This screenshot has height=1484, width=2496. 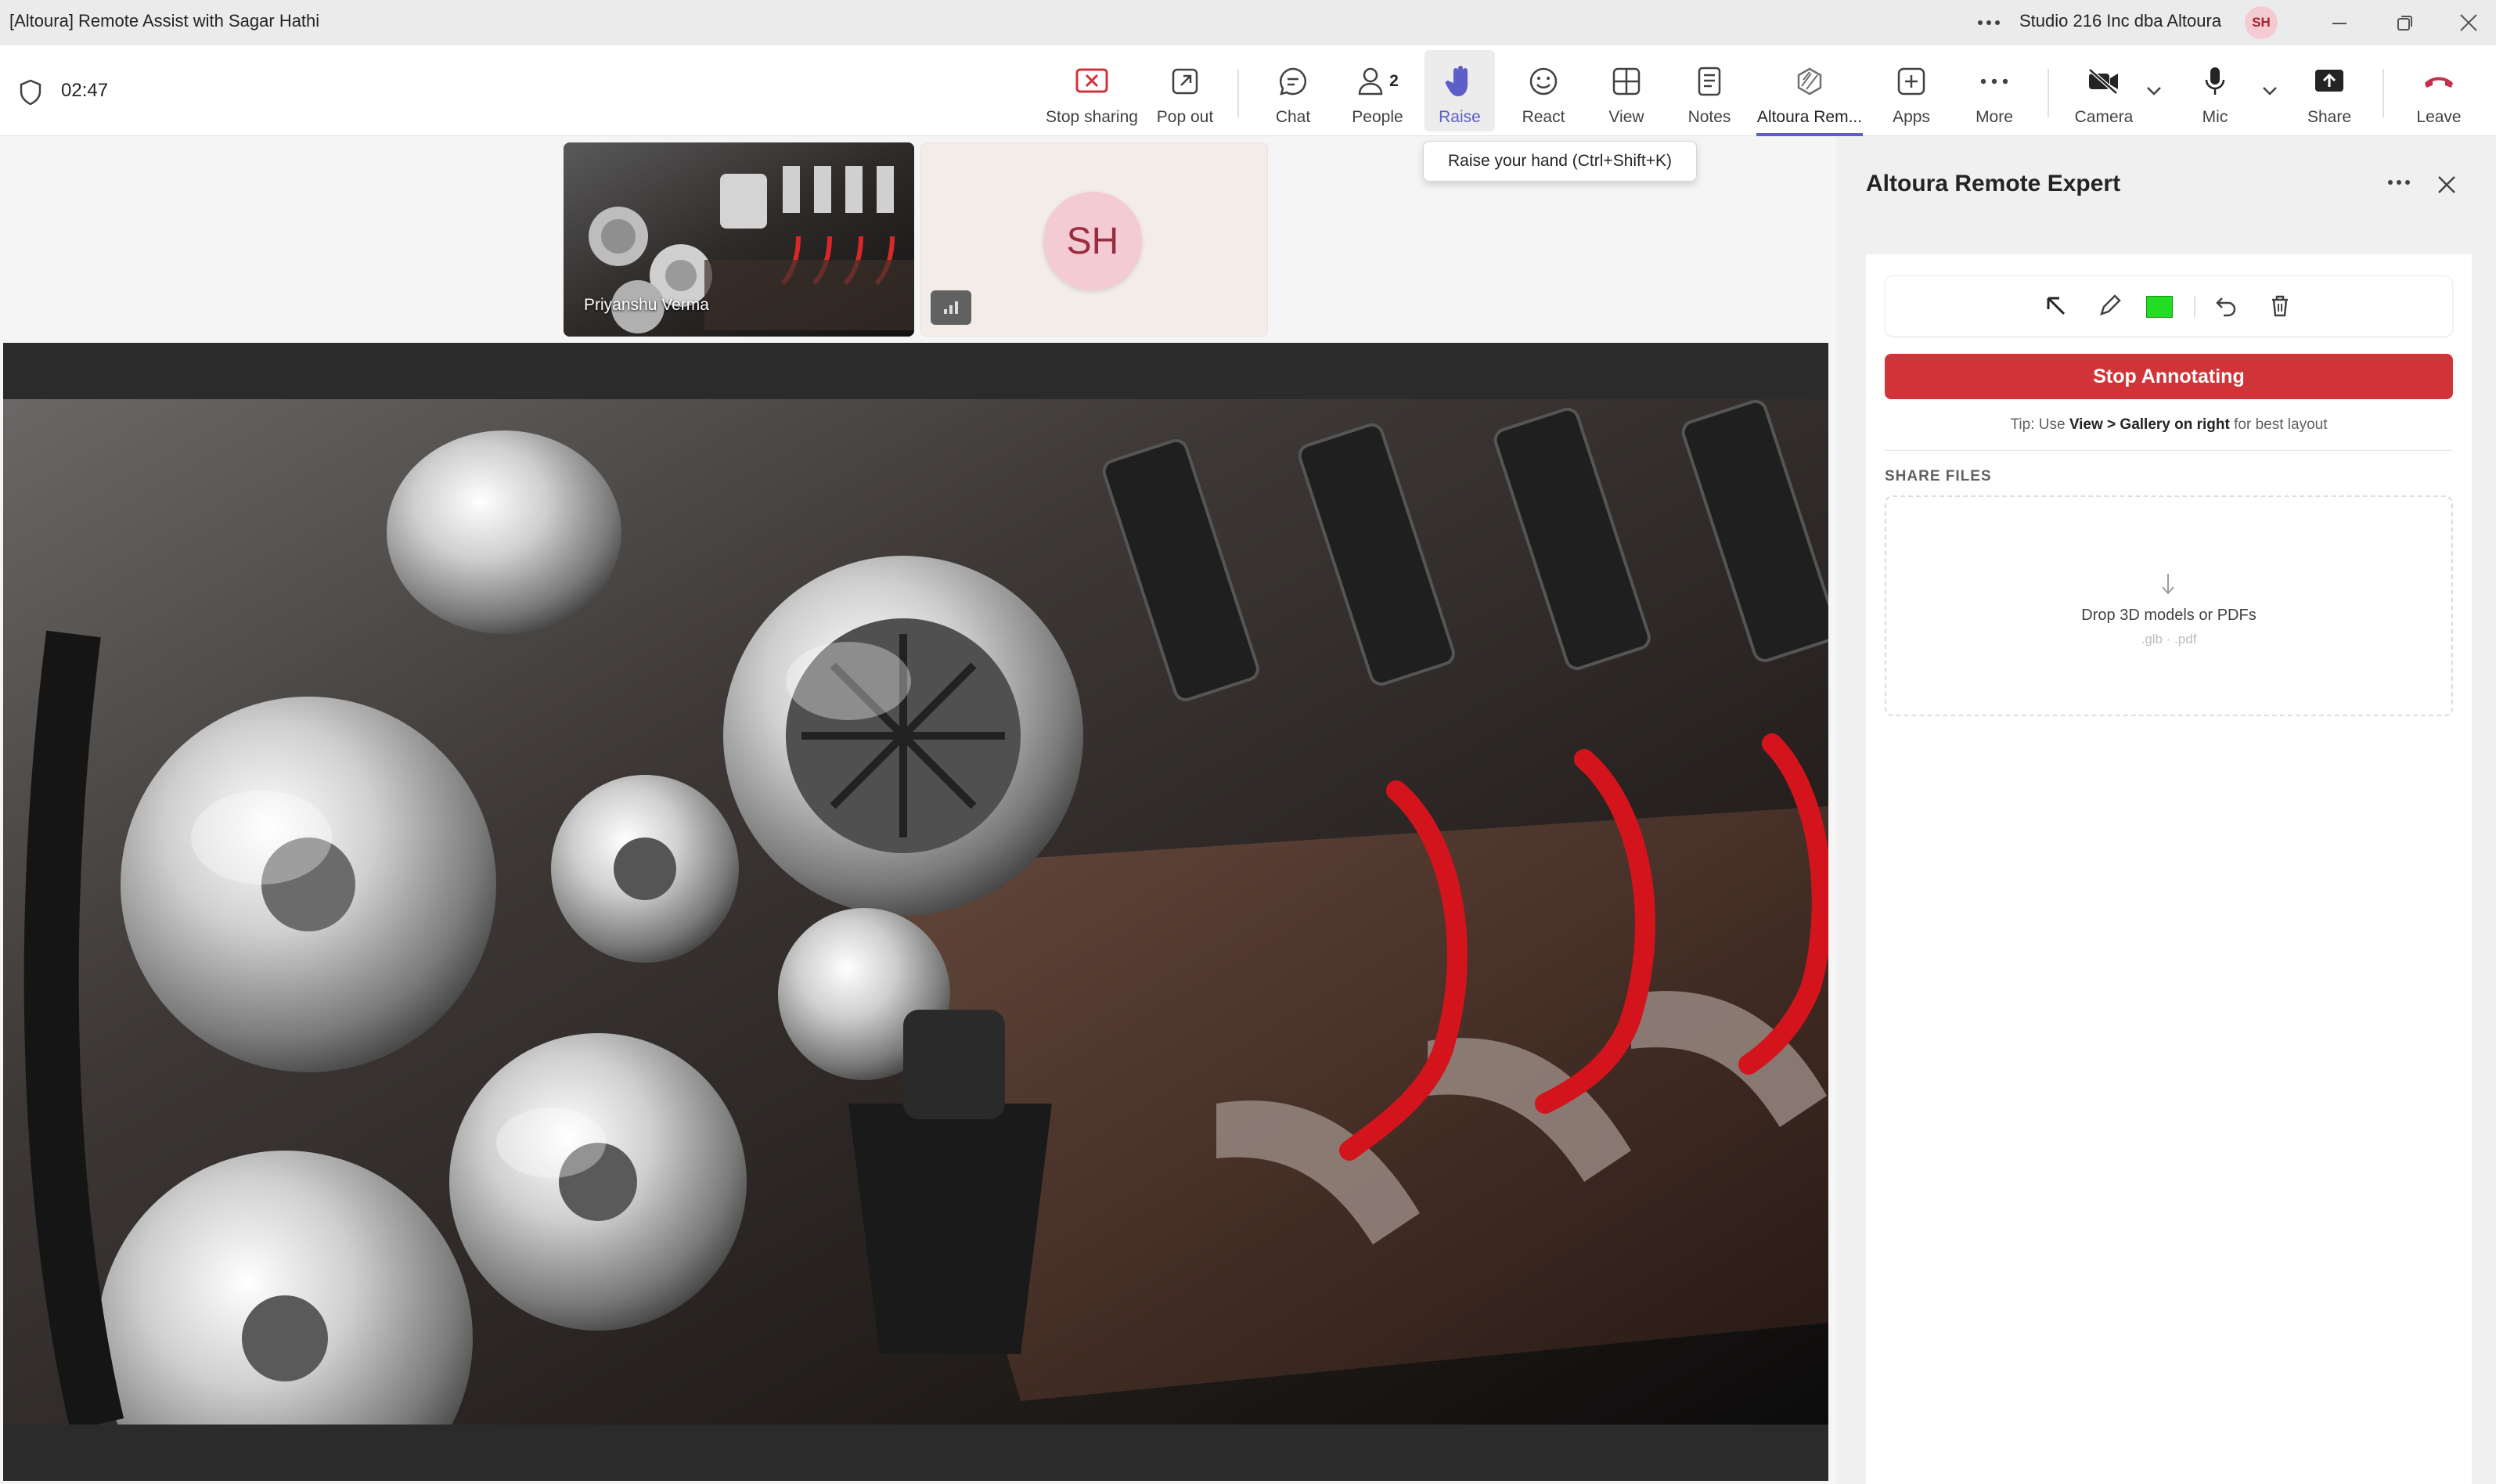 What do you see at coordinates (647, 305) in the screenshot?
I see `participant-name: Priyanshu Verma` at bounding box center [647, 305].